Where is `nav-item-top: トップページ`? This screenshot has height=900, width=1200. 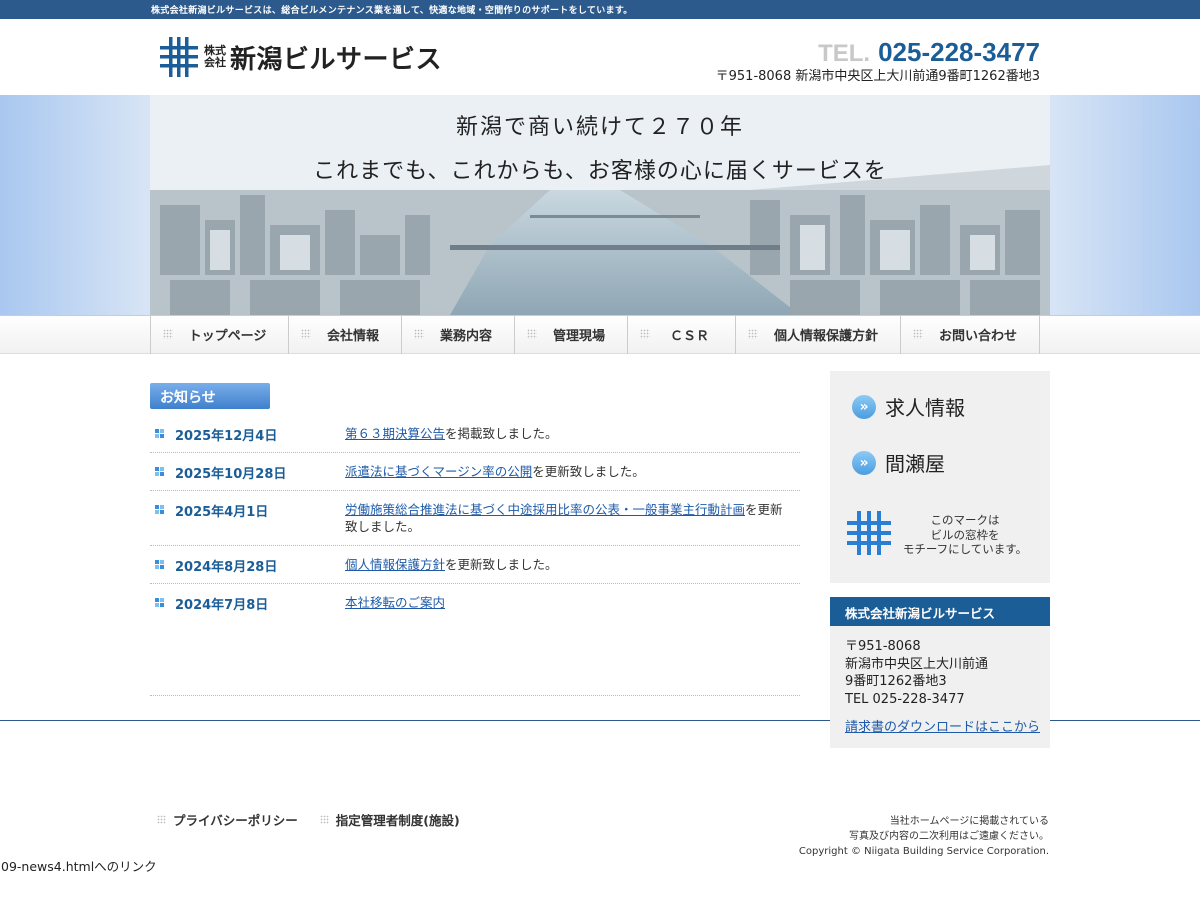
nav-item-top: トップページ is located at coordinates (220, 334).